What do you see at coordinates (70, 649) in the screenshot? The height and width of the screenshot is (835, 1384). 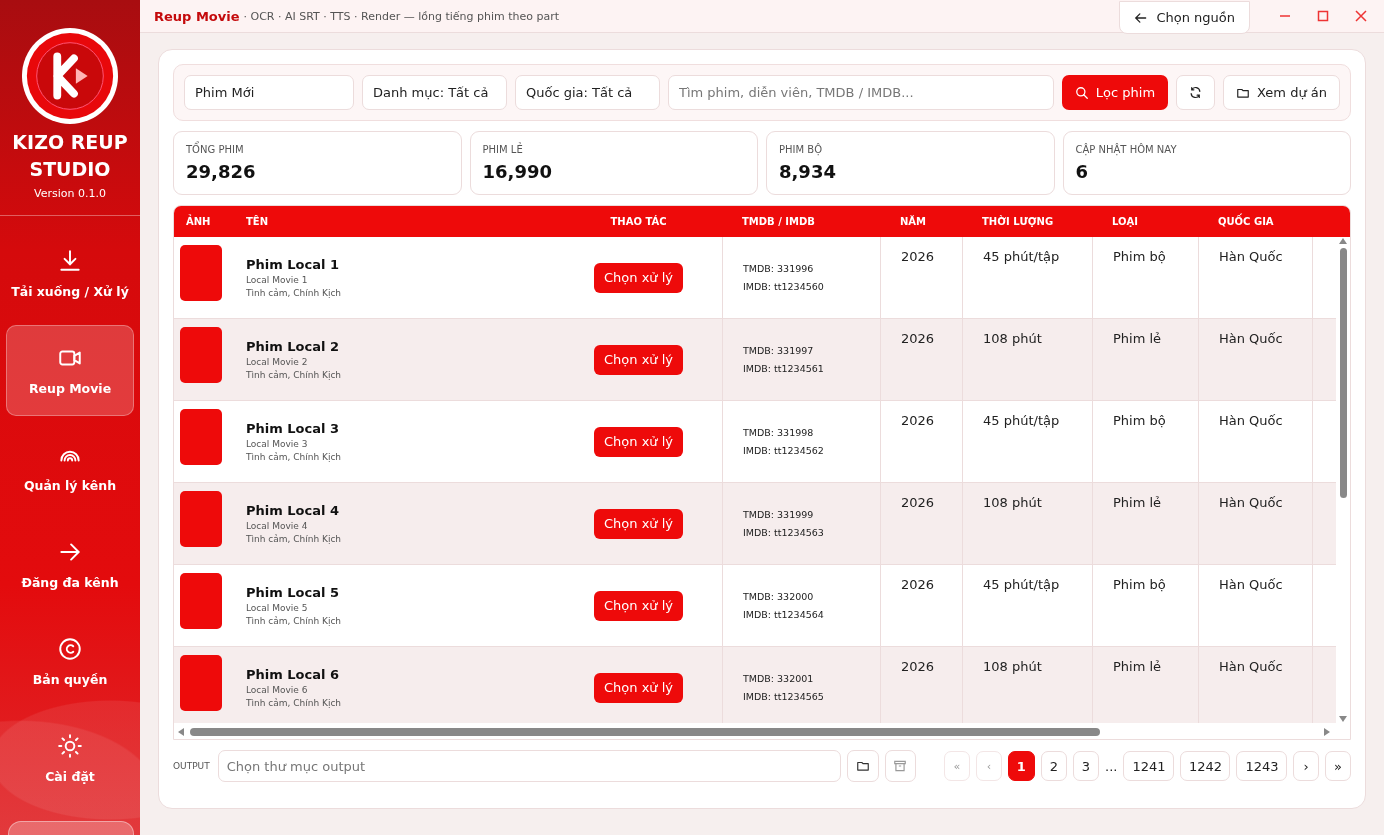 I see `copyright-icon` at bounding box center [70, 649].